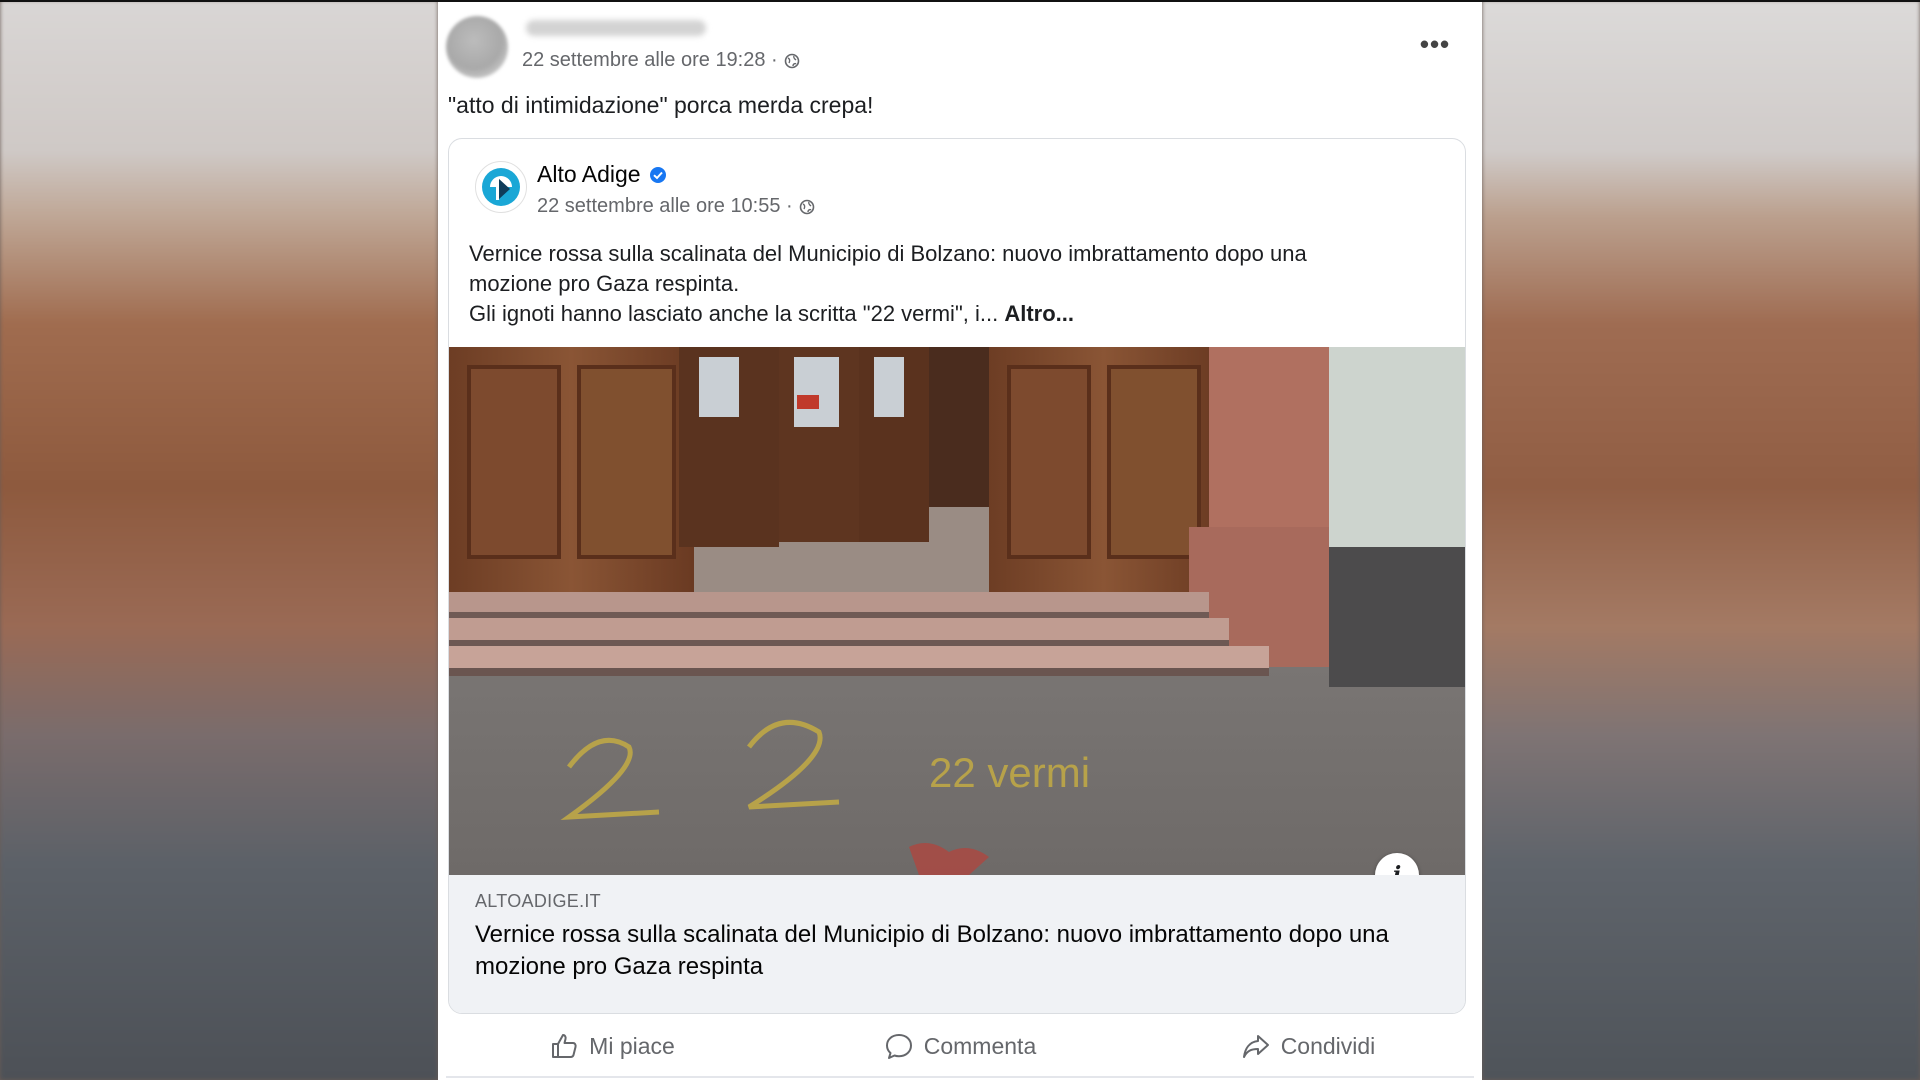 The width and height of the screenshot is (1920, 1080). I want to click on post-actions-bar: Mi piace Commenta Condividi, so click(960, 1046).